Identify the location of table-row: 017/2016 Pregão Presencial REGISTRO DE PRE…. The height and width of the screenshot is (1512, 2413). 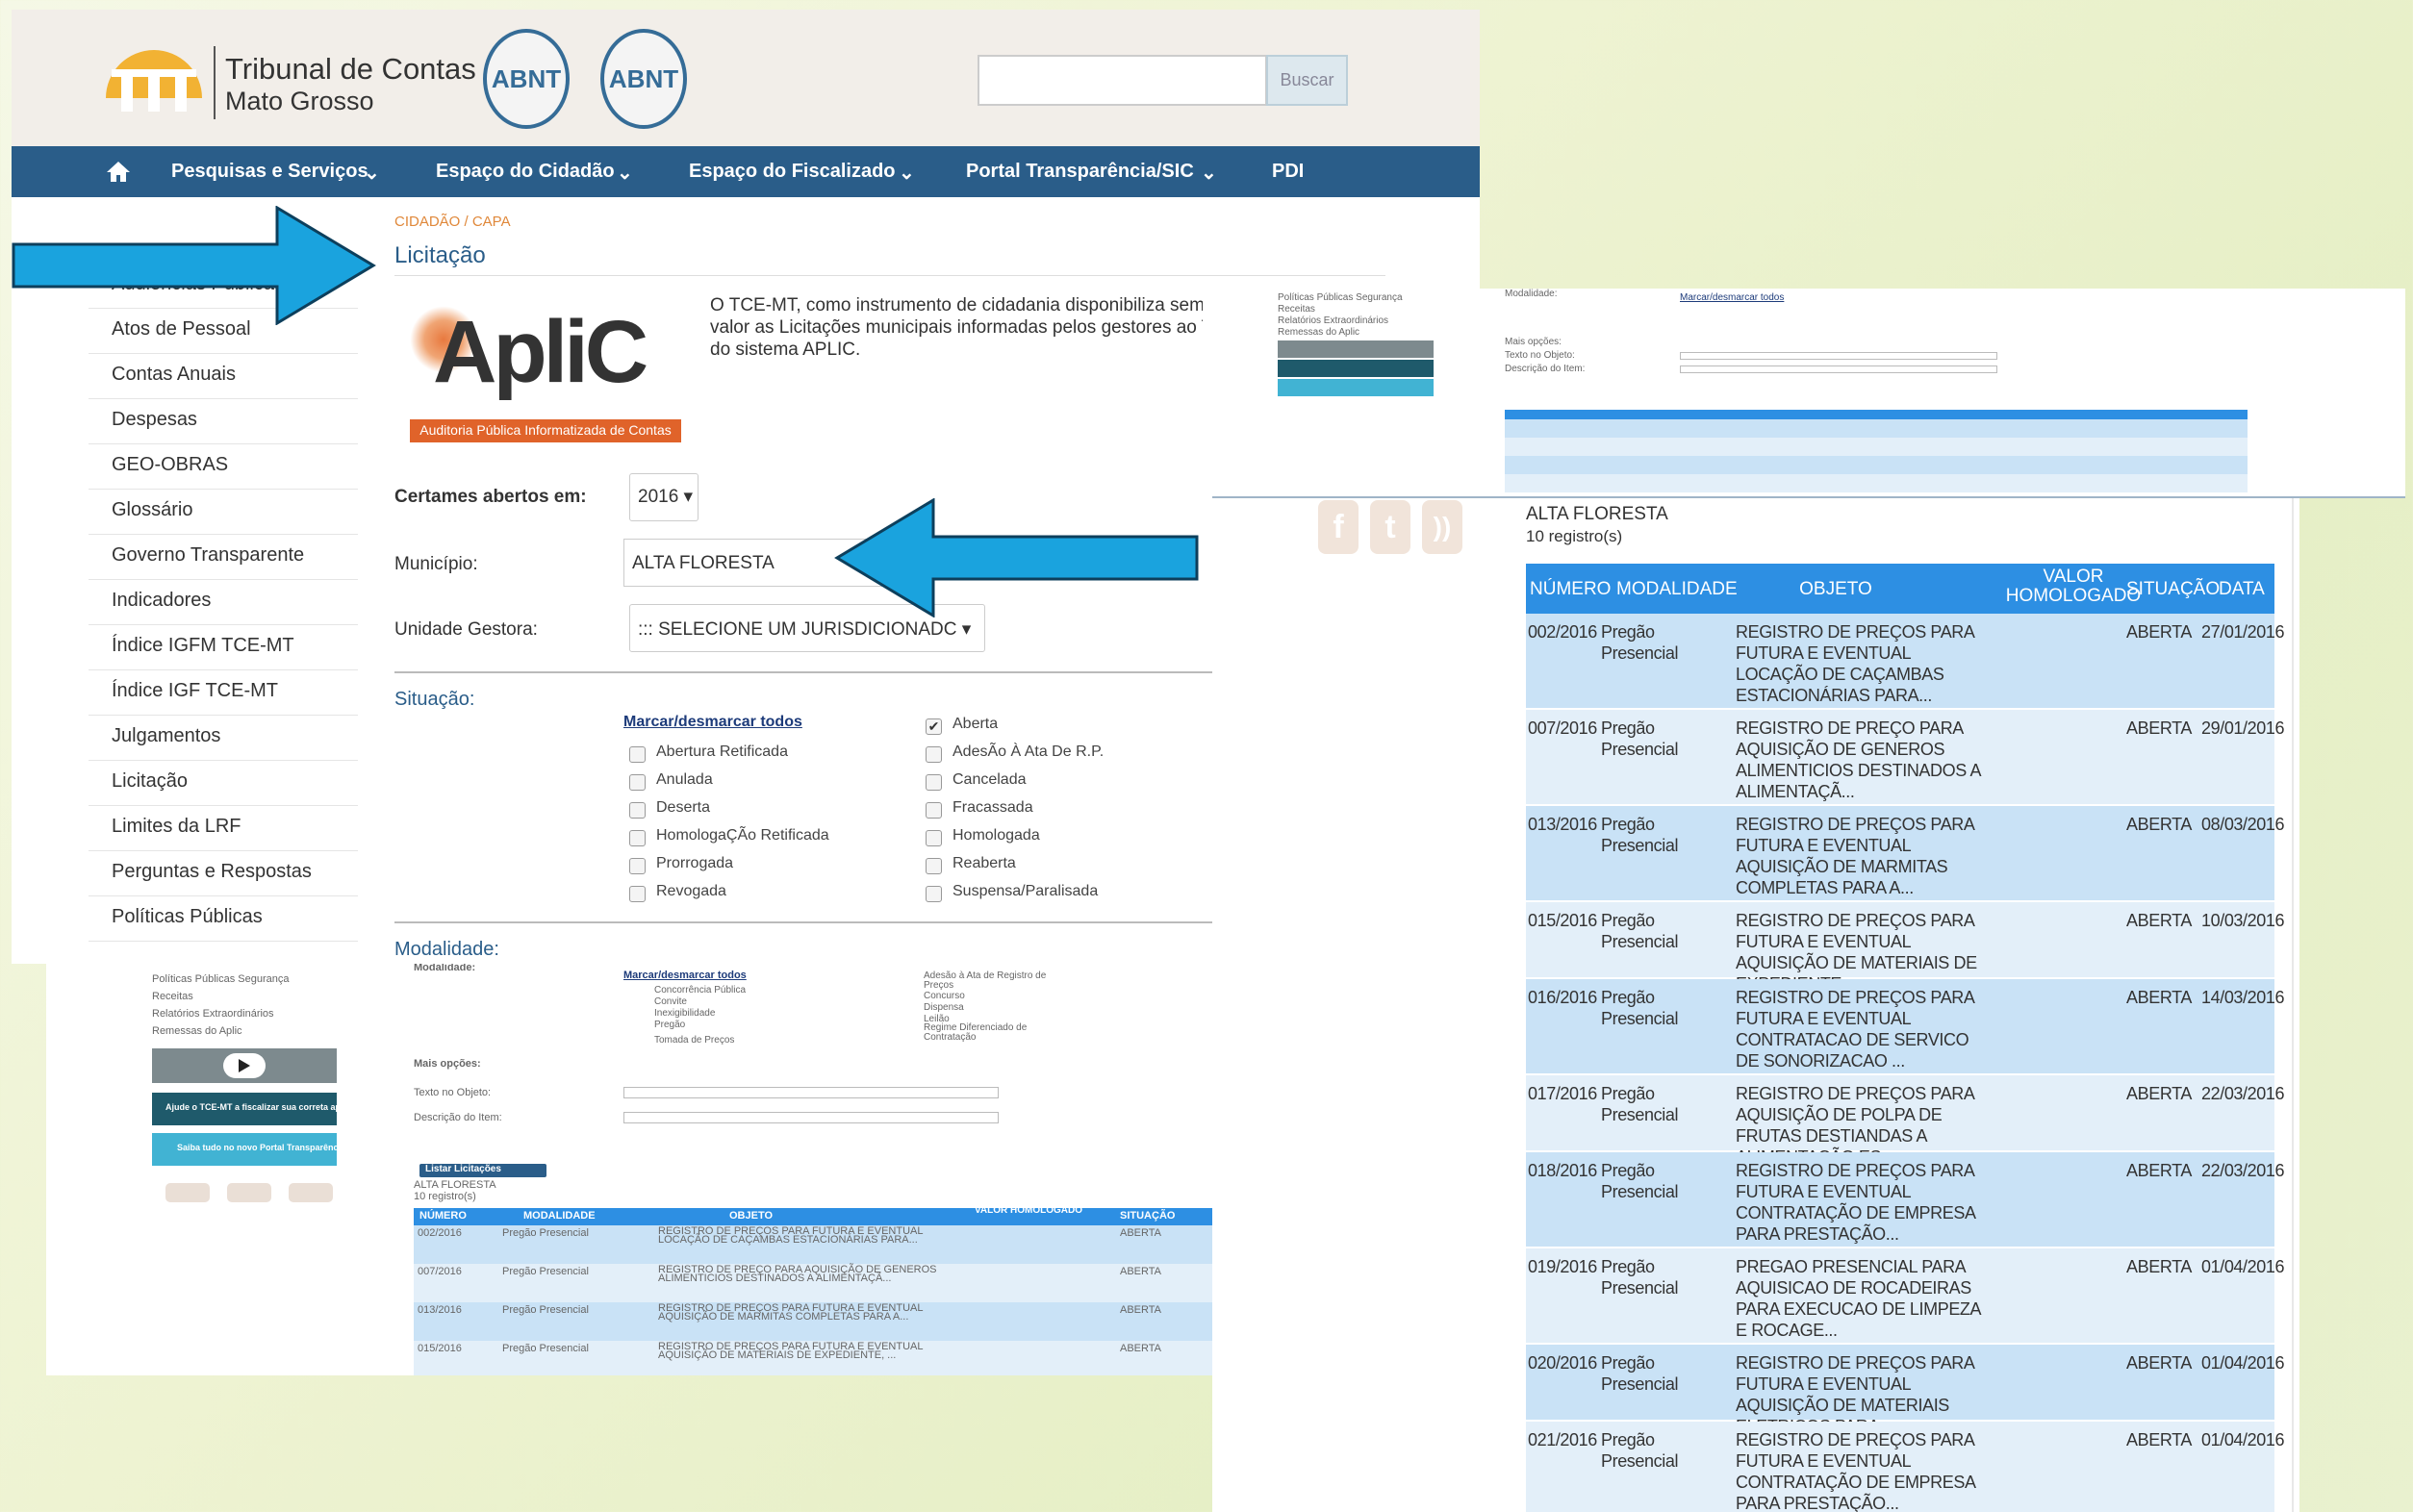
(1905, 1121).